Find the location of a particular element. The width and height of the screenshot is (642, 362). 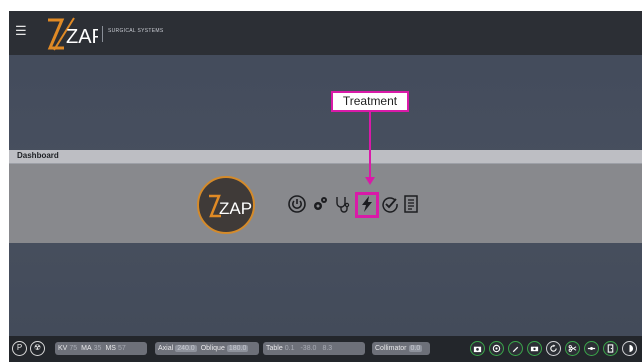

snapshot-control-button is located at coordinates (534, 348).